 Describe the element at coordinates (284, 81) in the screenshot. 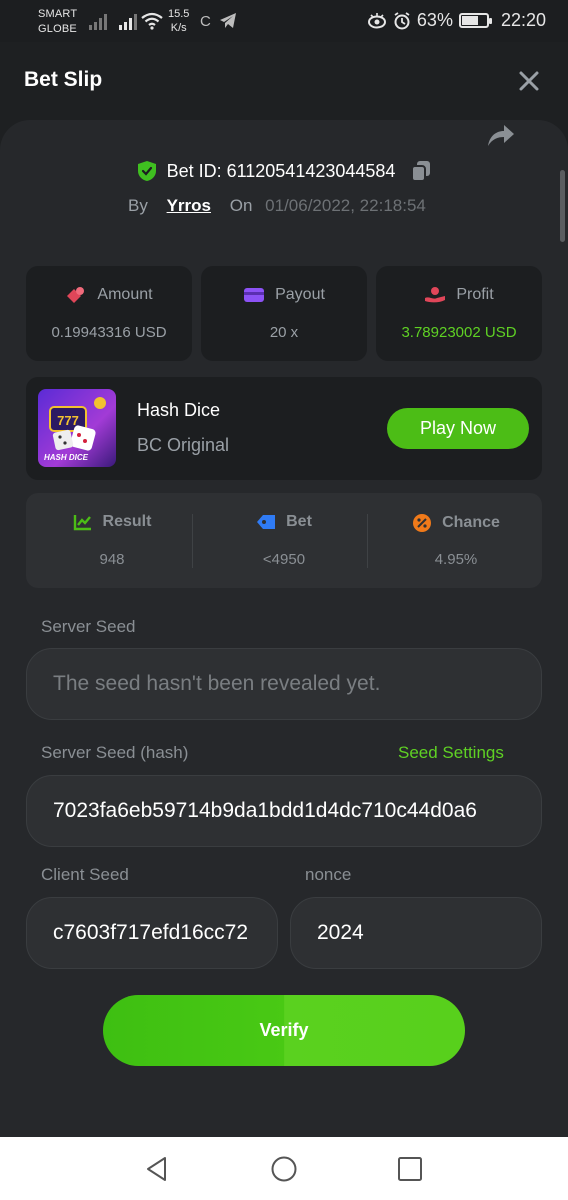

I see `modal-header: Bet Slip` at that location.